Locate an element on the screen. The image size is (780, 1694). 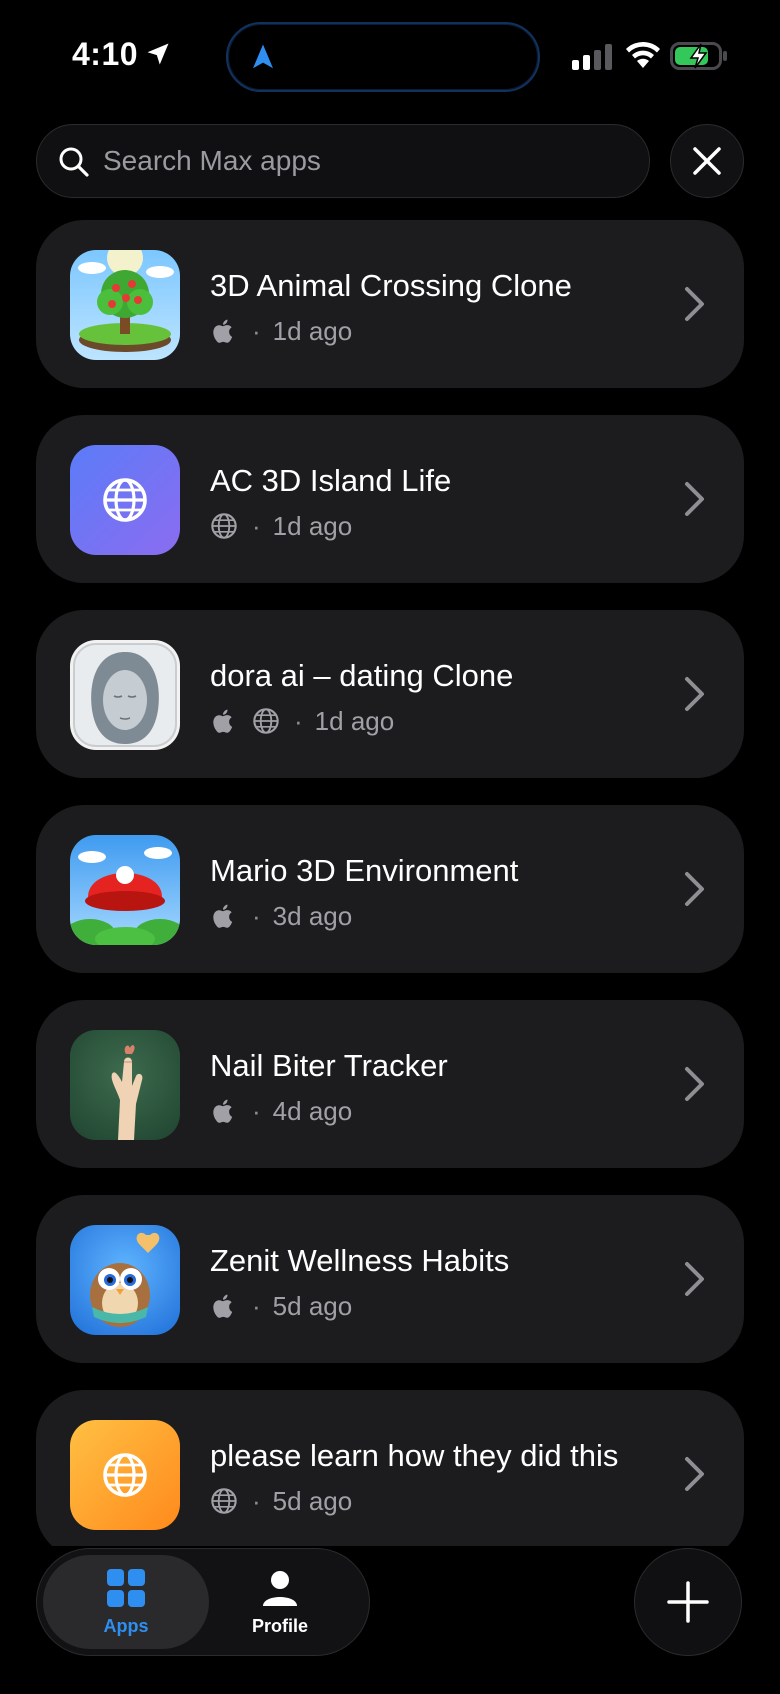
app-name: AC 3D Island Life is located at coordinates (331, 480).